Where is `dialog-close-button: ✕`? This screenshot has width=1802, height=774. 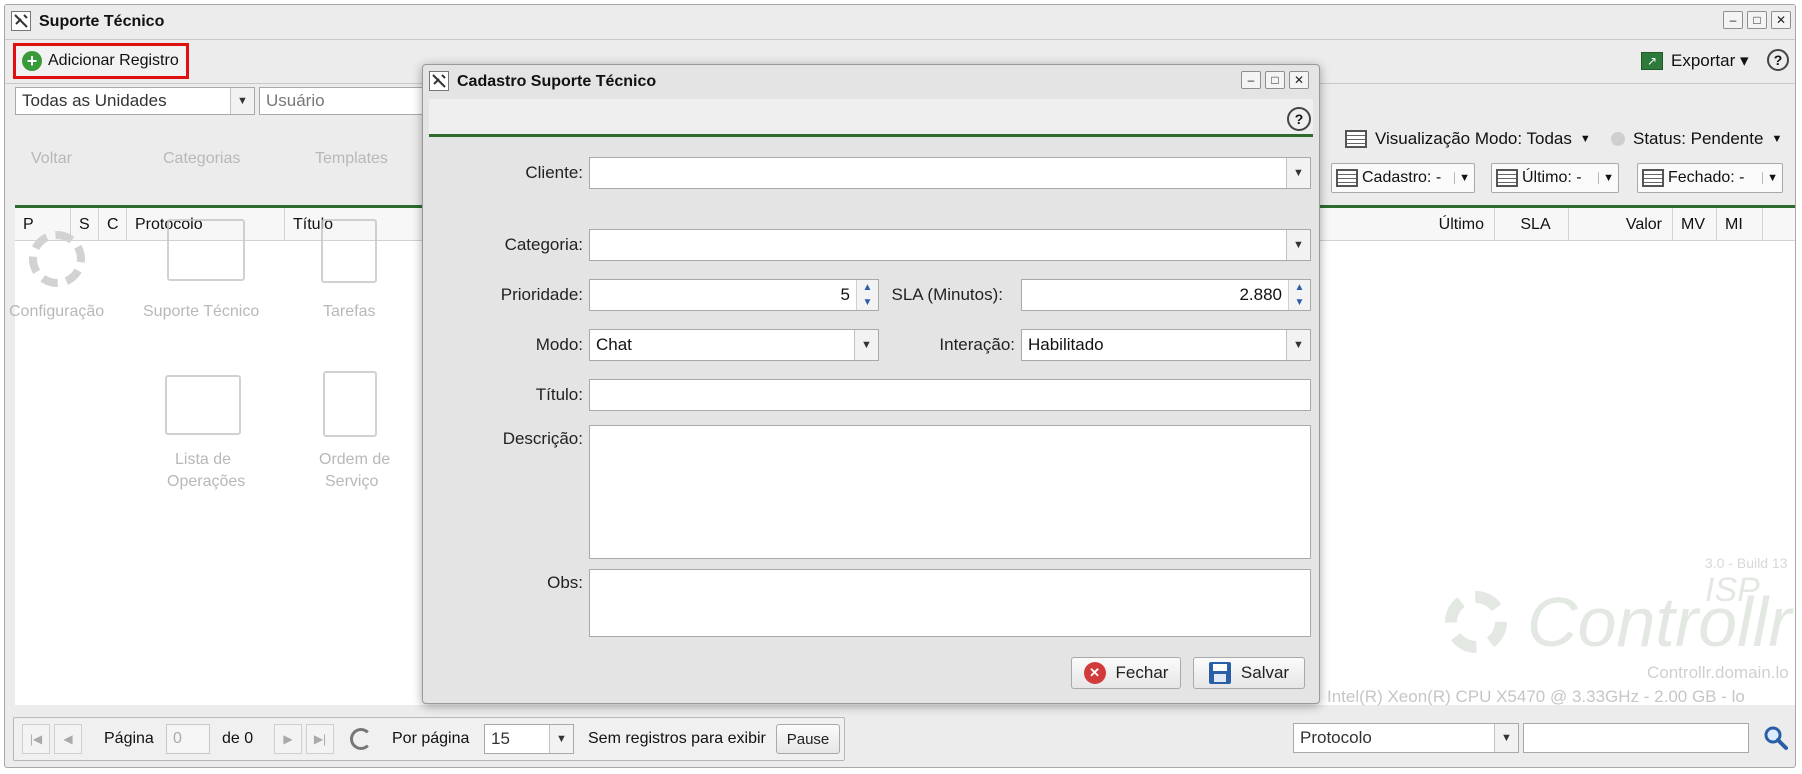
dialog-close-button: ✕ is located at coordinates (1299, 80).